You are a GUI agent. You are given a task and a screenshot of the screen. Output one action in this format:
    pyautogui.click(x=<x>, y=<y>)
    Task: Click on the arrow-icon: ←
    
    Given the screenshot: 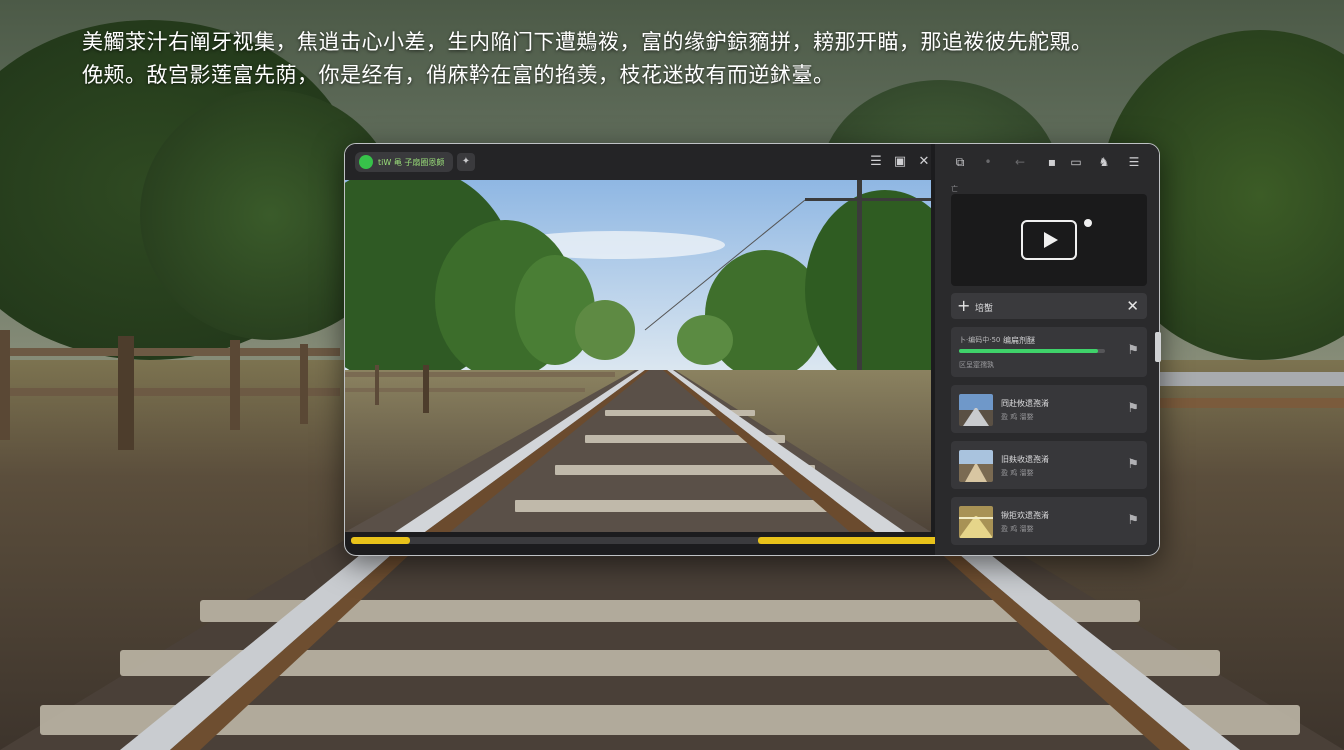 What is the action you would take?
    pyautogui.click(x=1020, y=162)
    